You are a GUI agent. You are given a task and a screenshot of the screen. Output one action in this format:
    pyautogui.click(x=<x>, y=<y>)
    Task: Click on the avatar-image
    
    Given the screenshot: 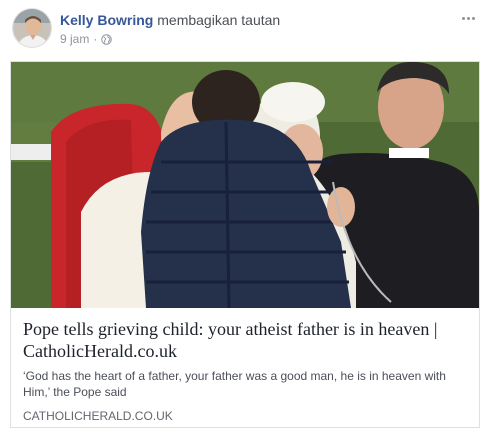 What is the action you would take?
    pyautogui.click(x=32, y=28)
    